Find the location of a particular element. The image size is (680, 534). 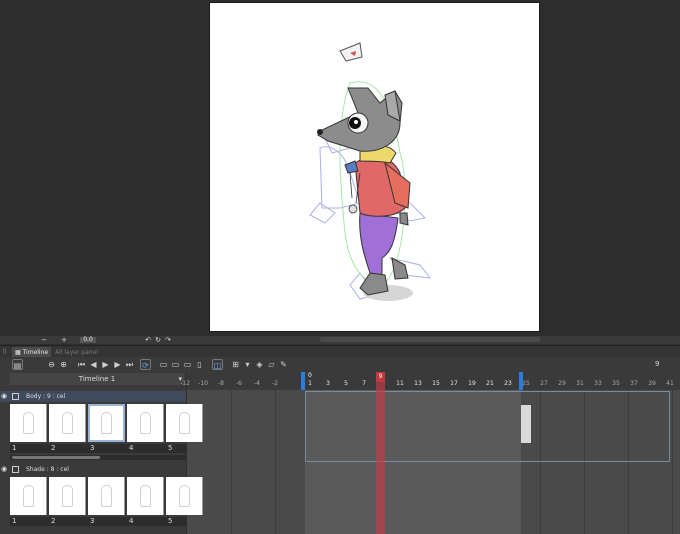

playhead-frame-label: 9 is located at coordinates (380, 377).